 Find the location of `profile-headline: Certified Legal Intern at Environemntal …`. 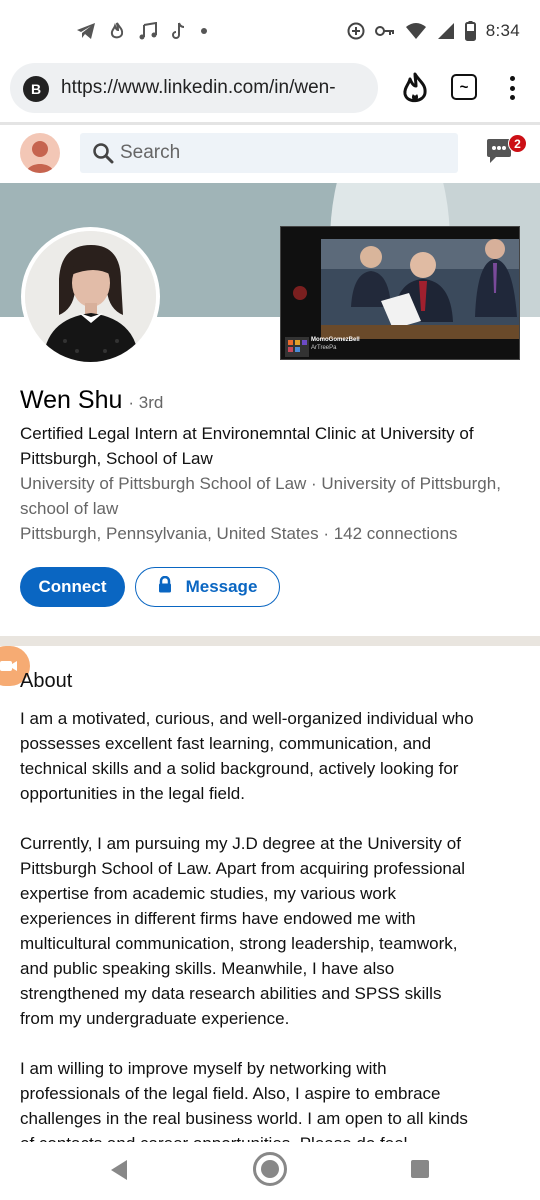

profile-headline: Certified Legal Intern at Environemntal … is located at coordinates (247, 446).